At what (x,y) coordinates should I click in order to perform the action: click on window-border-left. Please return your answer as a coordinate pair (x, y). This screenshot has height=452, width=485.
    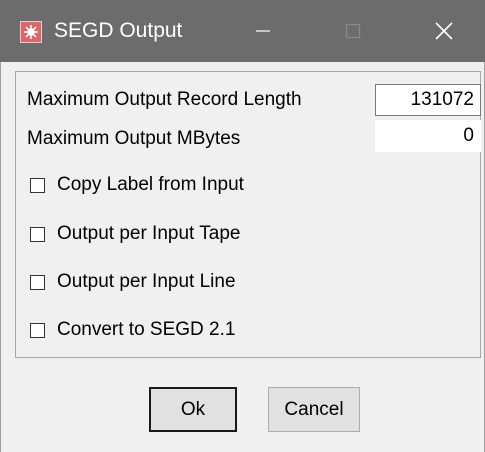
    Looking at the image, I should click on (0, 257).